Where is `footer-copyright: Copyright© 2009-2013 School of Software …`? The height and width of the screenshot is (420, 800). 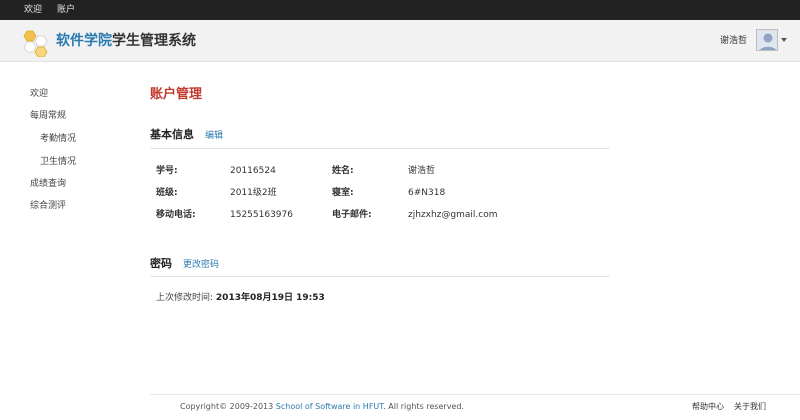
footer-copyright: Copyright© 2009-2013 School of Software … is located at coordinates (322, 407).